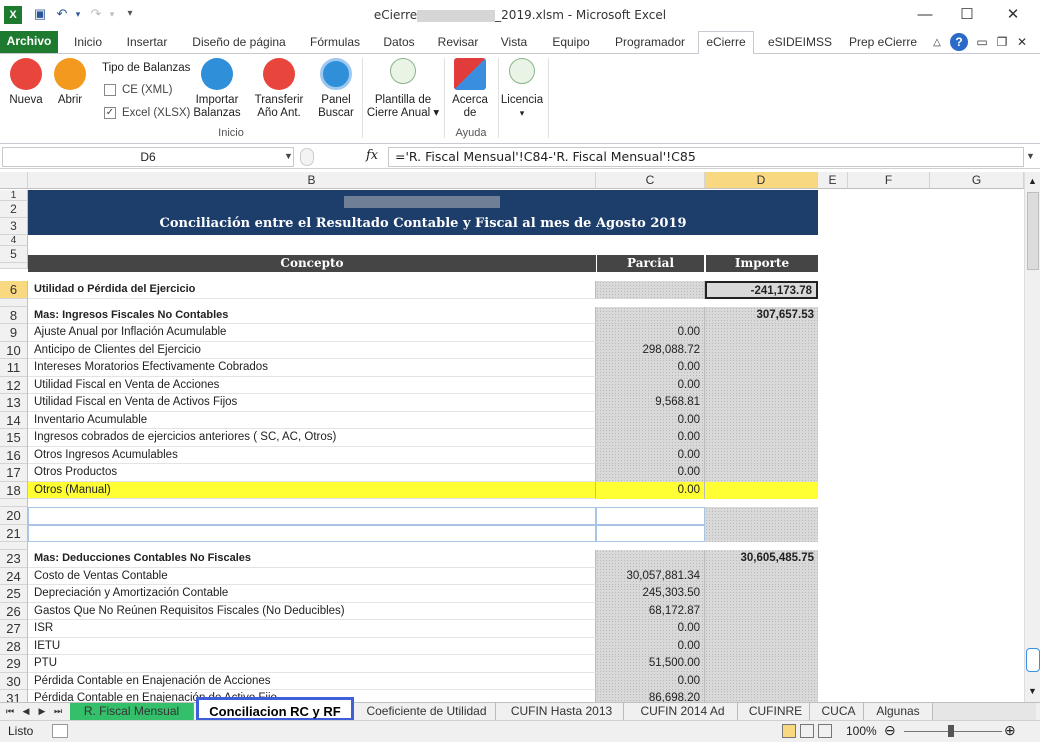 The width and height of the screenshot is (1040, 742). What do you see at coordinates (650, 664) in the screenshot?
I see `parcial-cell: 51,500.00` at bounding box center [650, 664].